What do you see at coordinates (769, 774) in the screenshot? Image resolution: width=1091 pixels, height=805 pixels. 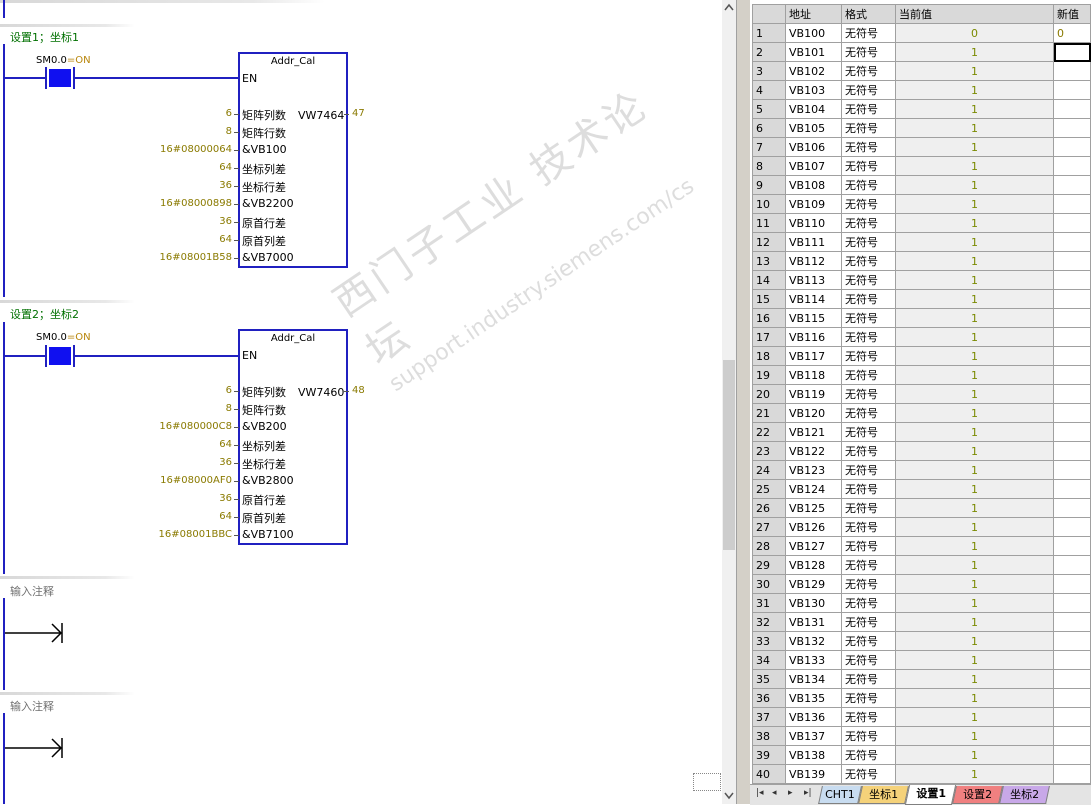 I see `row-number: 40` at bounding box center [769, 774].